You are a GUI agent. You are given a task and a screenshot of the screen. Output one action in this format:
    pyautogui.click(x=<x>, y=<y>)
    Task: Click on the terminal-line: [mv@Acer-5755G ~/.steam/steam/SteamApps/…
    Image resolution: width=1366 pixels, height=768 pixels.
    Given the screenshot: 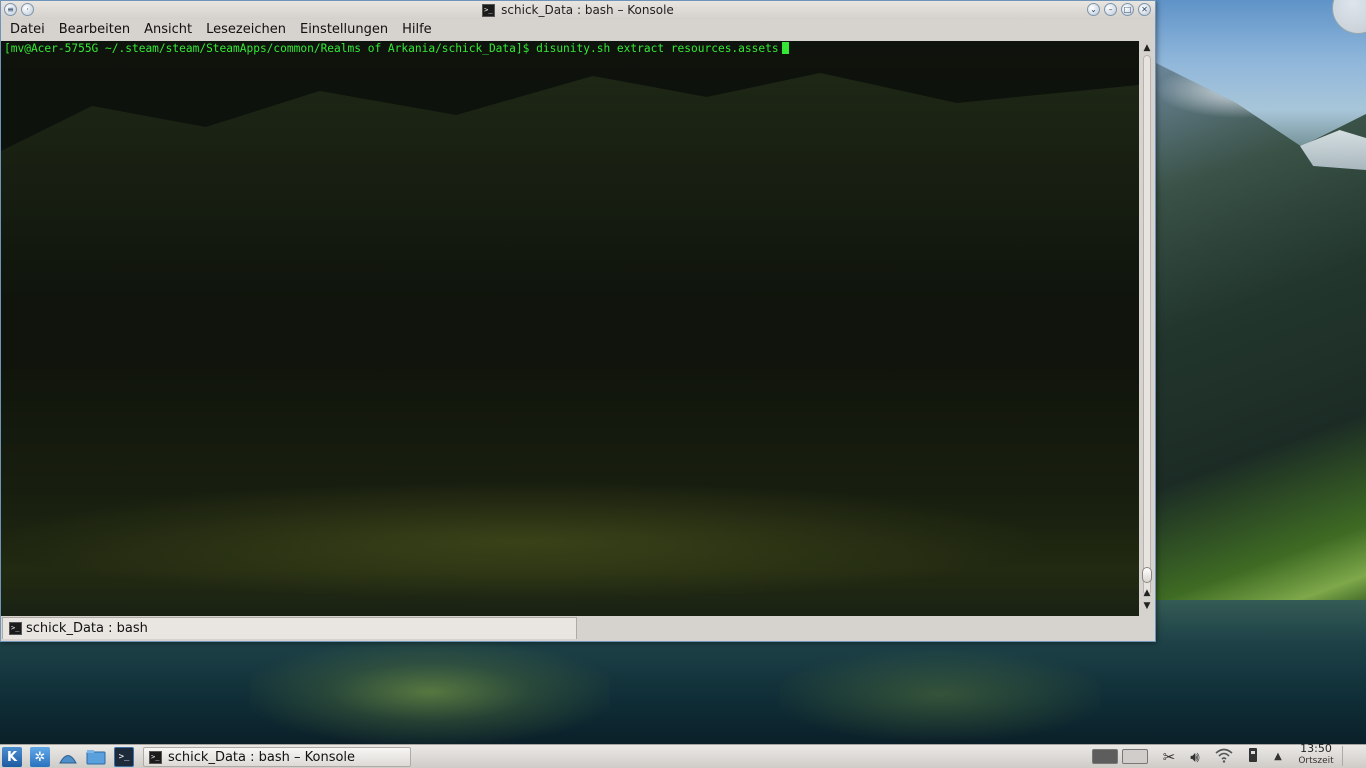 What is the action you would take?
    pyautogui.click(x=570, y=48)
    